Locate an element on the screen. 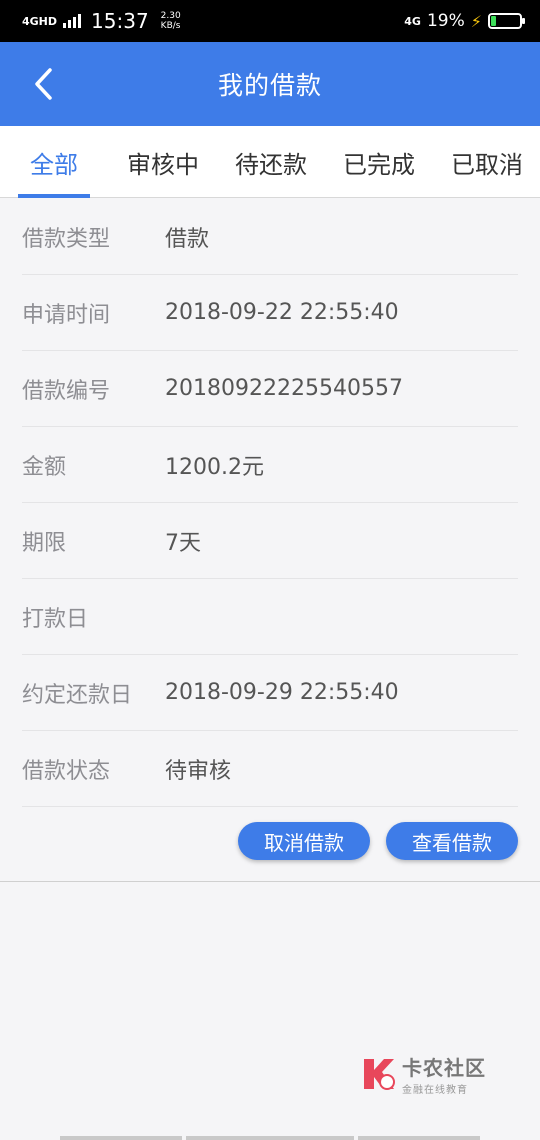  row-label: 打款日 is located at coordinates (55, 619).